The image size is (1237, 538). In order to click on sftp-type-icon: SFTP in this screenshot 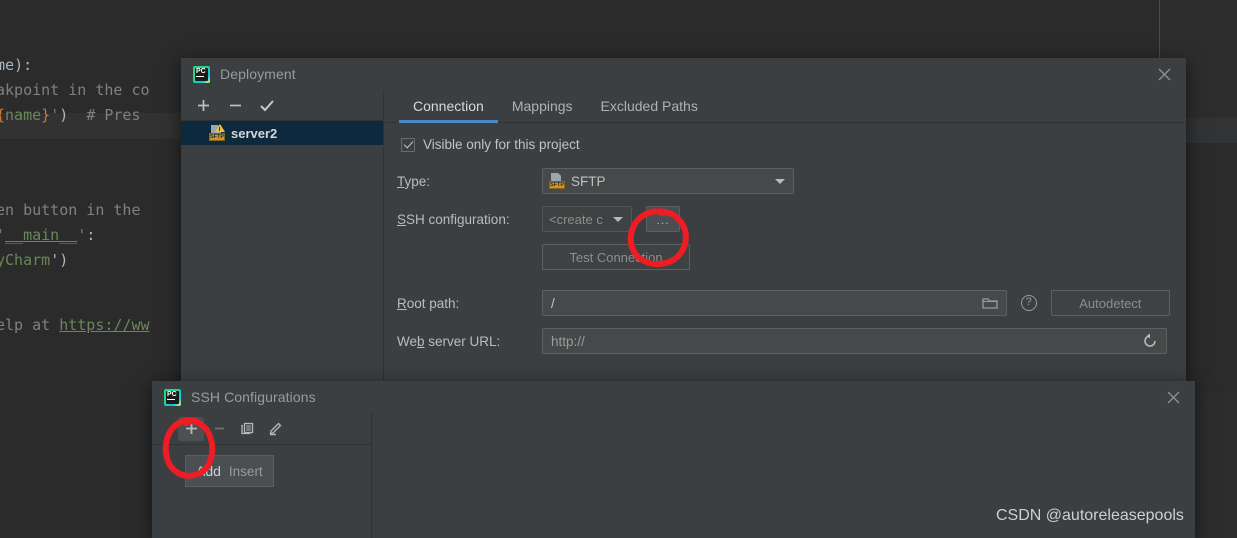, I will do `click(557, 181)`.